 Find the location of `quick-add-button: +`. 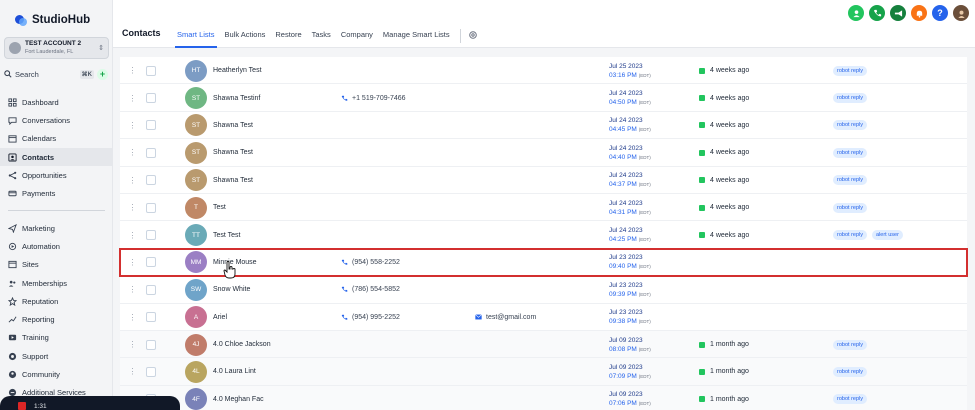

quick-add-button: + is located at coordinates (102, 74).